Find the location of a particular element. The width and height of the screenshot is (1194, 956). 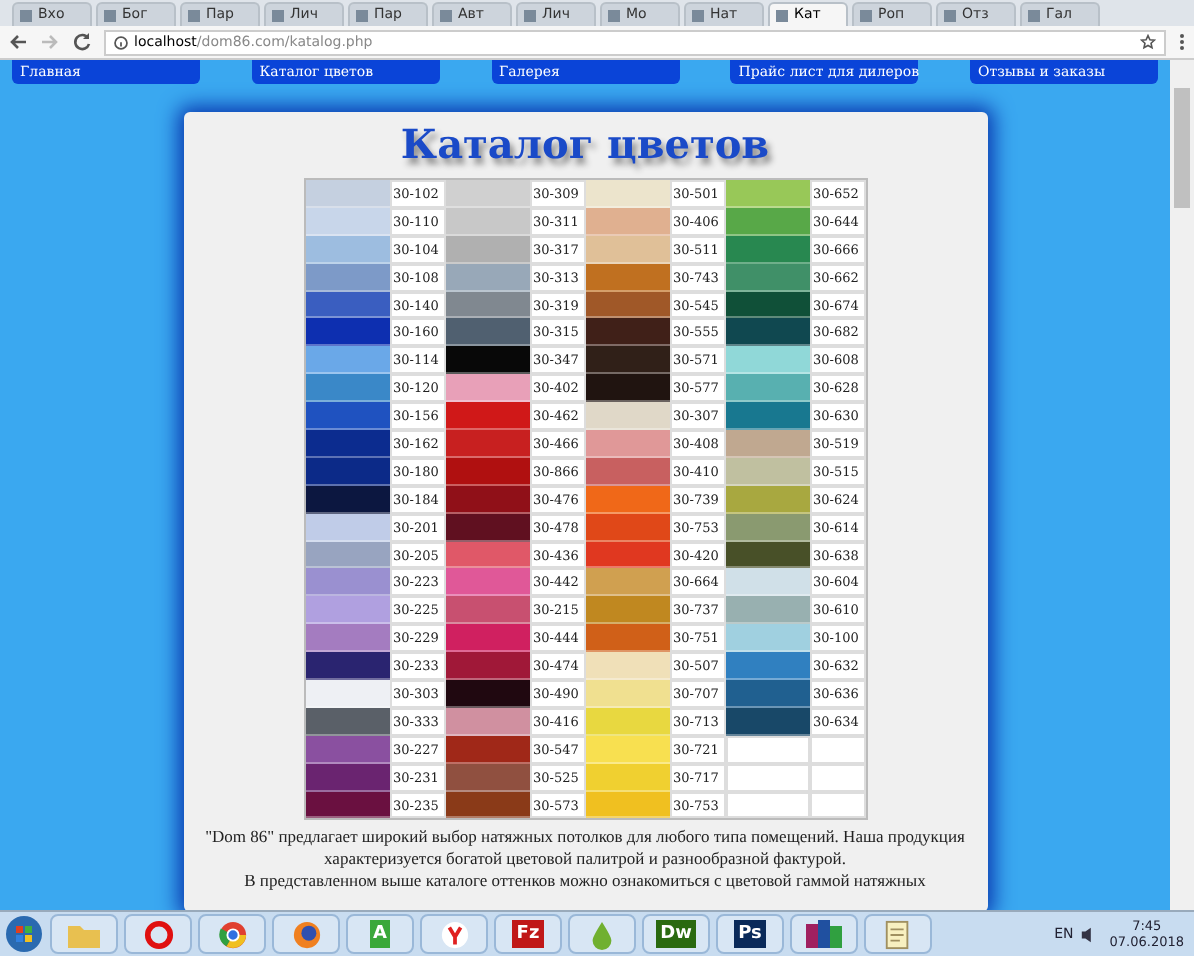

catalog-title: Каталог цветов is located at coordinates (585, 145).